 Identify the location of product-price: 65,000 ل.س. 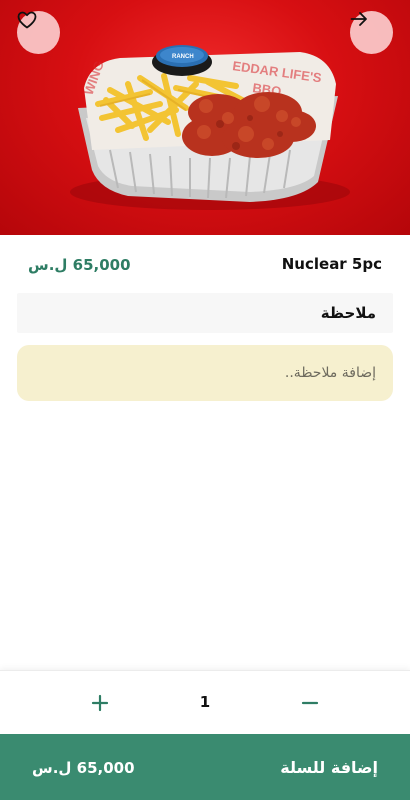
(79, 265).